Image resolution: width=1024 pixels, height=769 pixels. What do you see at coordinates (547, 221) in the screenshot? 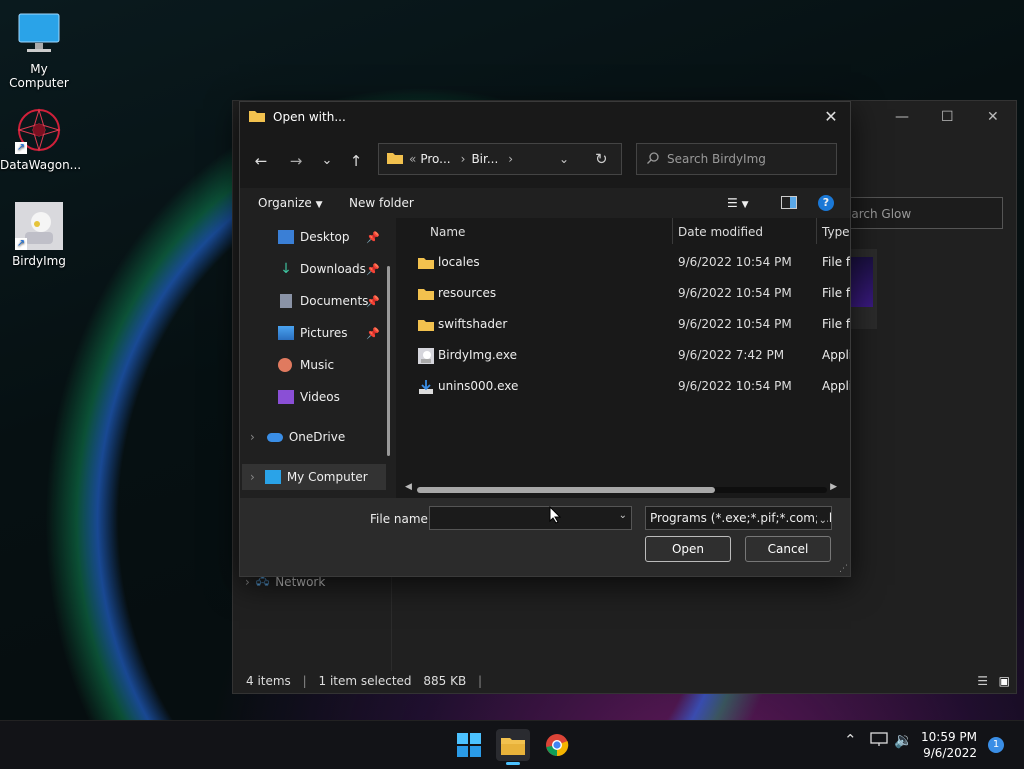
I see `sort-indicator-icon: ⌃` at bounding box center [547, 221].